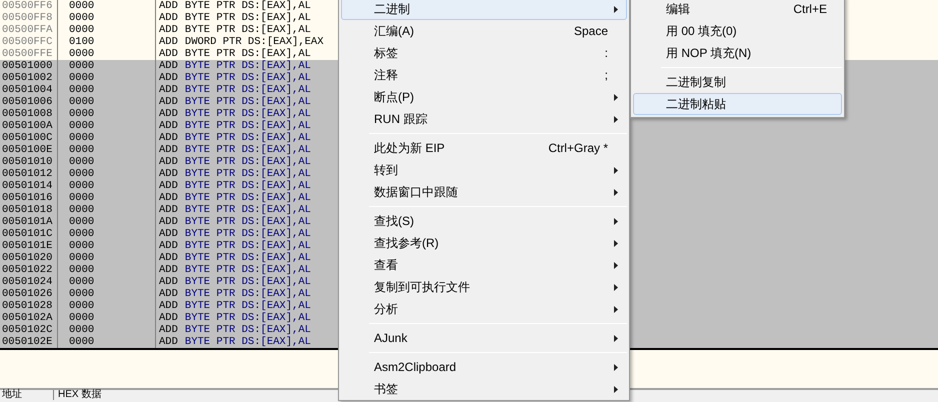 Image resolution: width=938 pixels, height=402 pixels. What do you see at coordinates (484, 148) in the screenshot?
I see `menu-item: 此处为新 EIP Ctrl+Gray *` at bounding box center [484, 148].